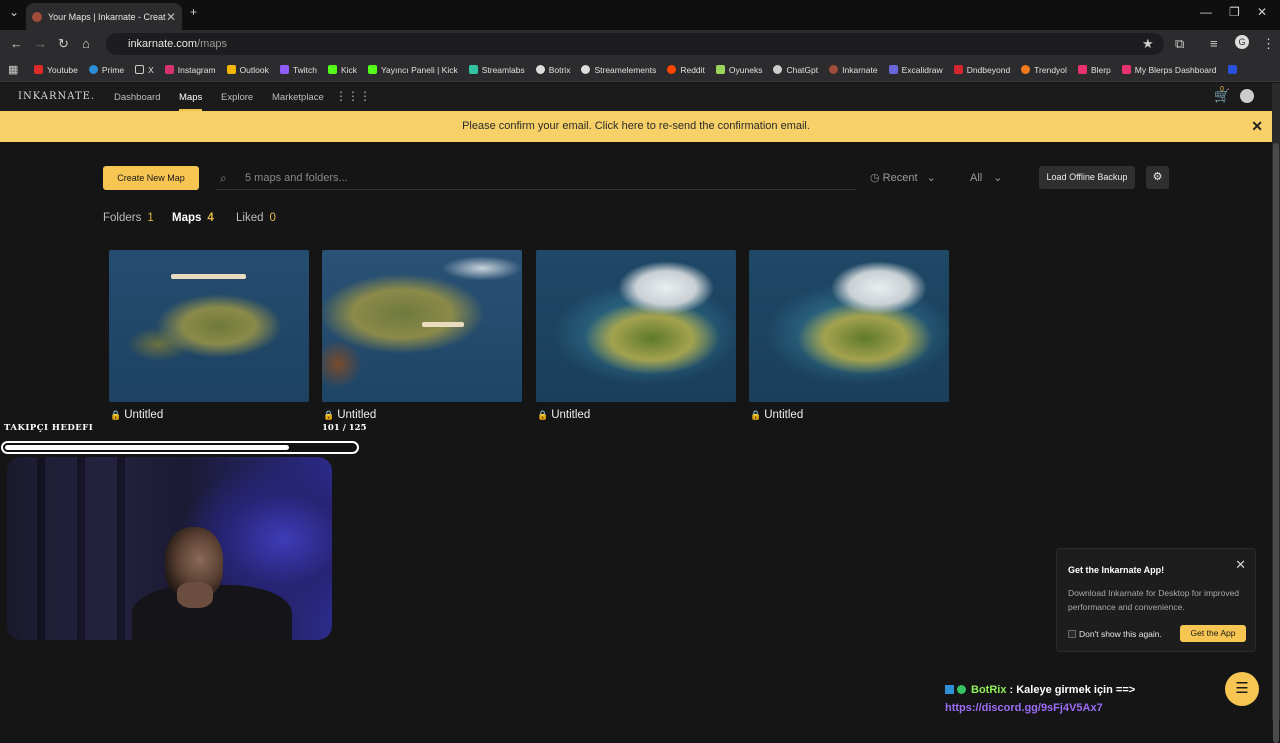 This screenshot has height=743, width=1280. I want to click on filter-dropdown: All ⌄, so click(986, 177).